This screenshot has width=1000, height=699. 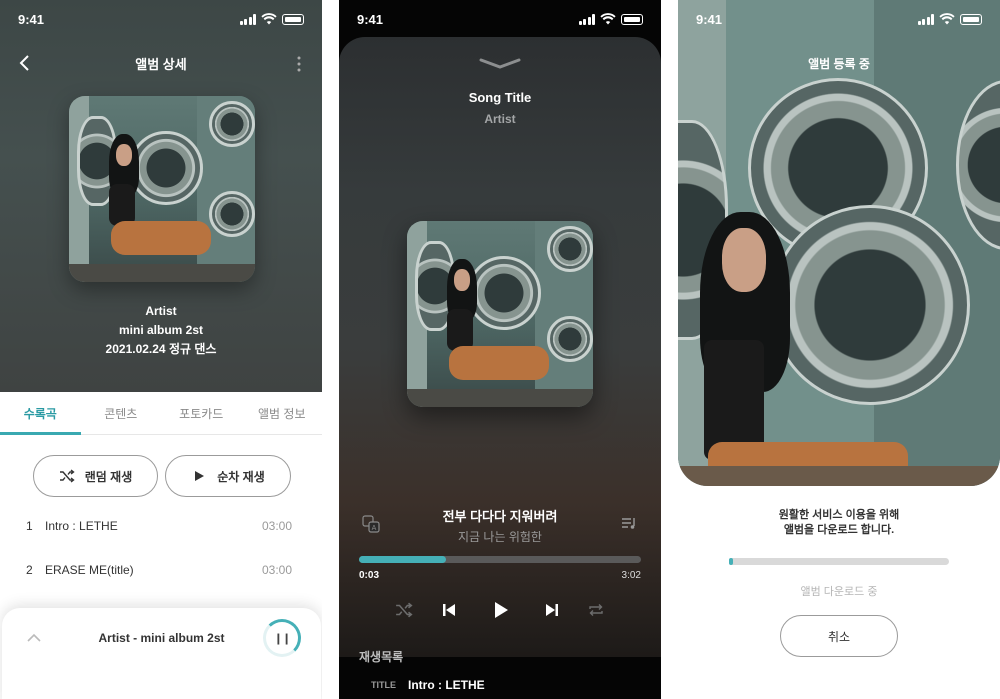 I want to click on download-message-line1: 원활한 서비스 이용을 위해, so click(x=839, y=515).